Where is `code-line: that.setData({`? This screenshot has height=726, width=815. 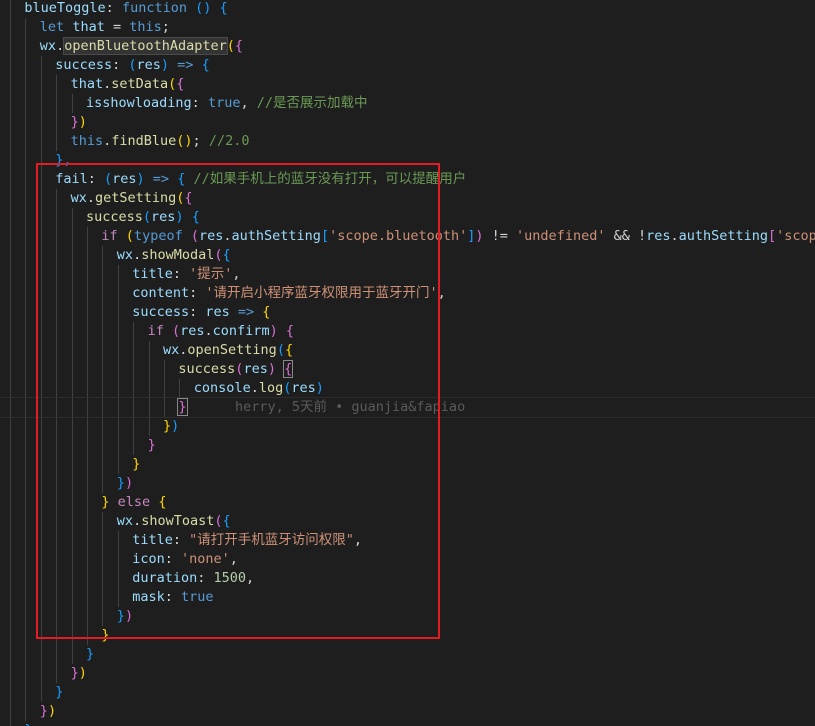 code-line: that.setData({ is located at coordinates (128, 84).